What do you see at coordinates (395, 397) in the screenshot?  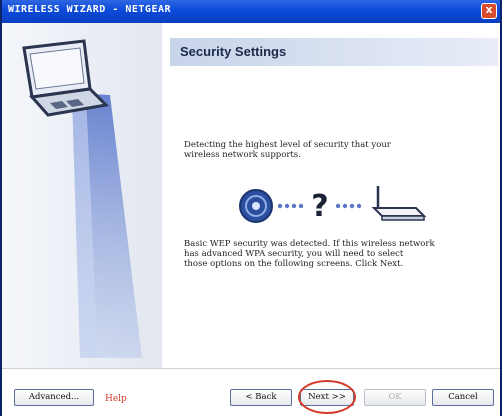 I see `finish-button: OK` at bounding box center [395, 397].